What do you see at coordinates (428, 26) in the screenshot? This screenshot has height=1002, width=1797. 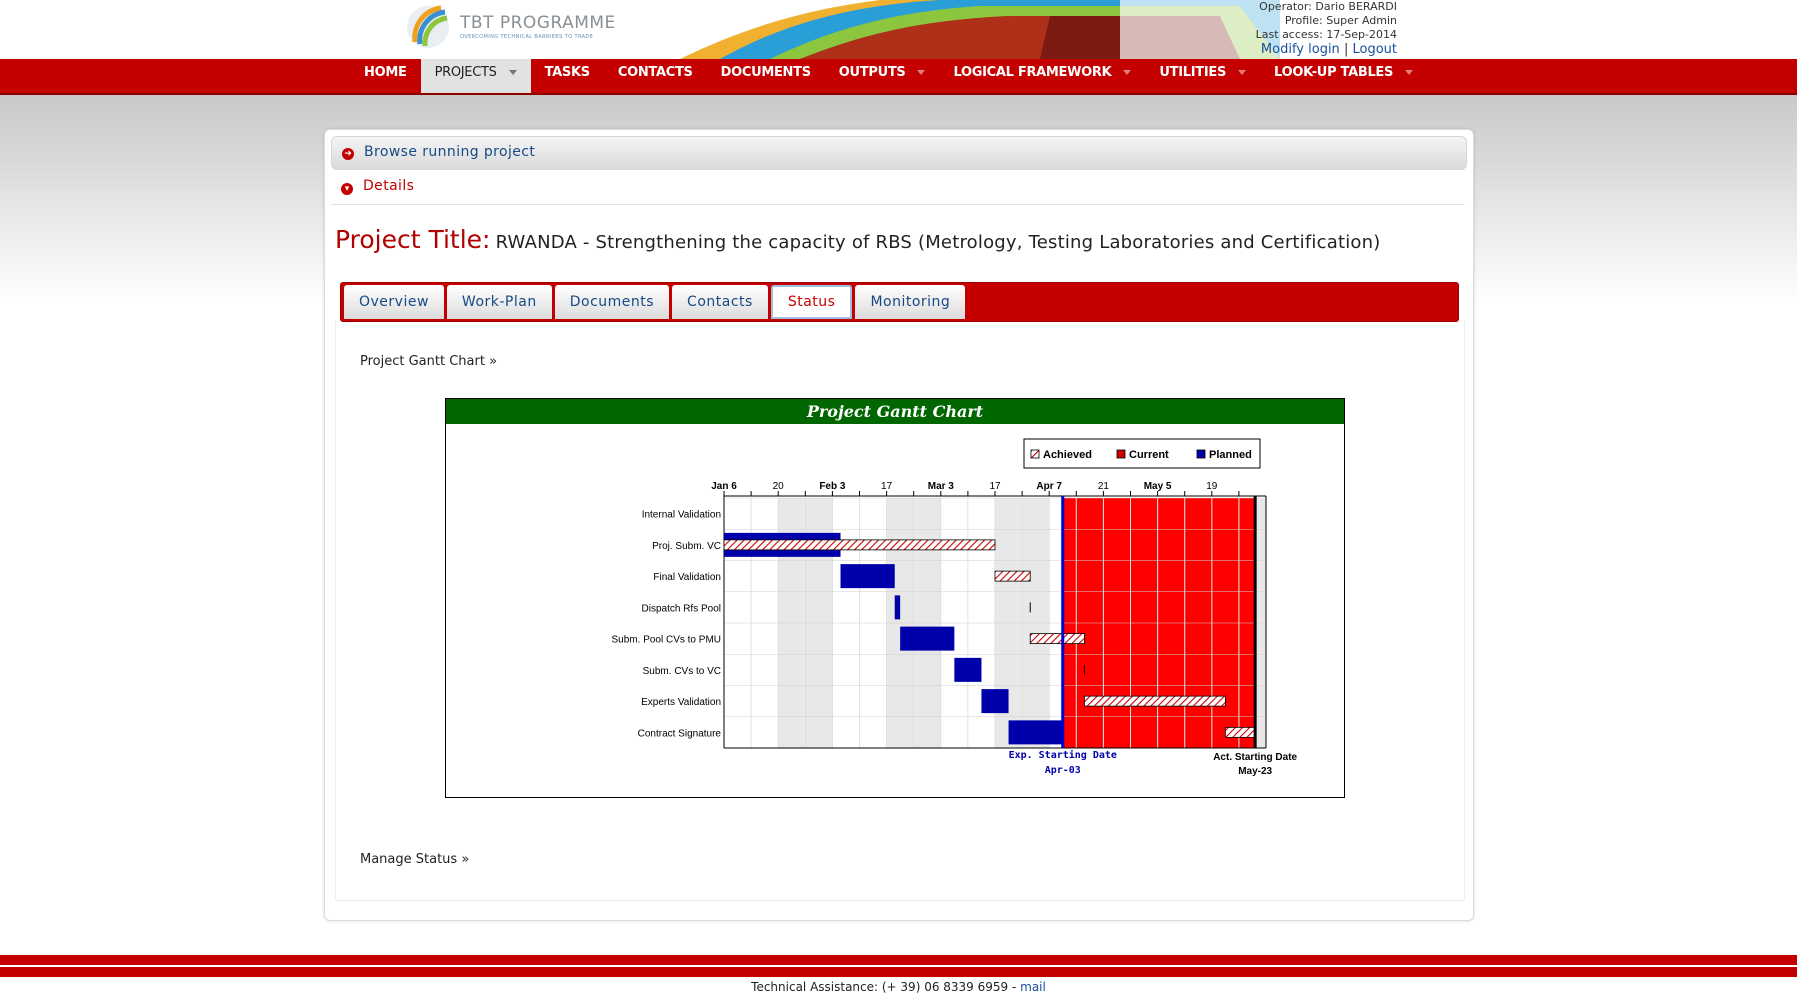 I see `logo-mark-icon` at bounding box center [428, 26].